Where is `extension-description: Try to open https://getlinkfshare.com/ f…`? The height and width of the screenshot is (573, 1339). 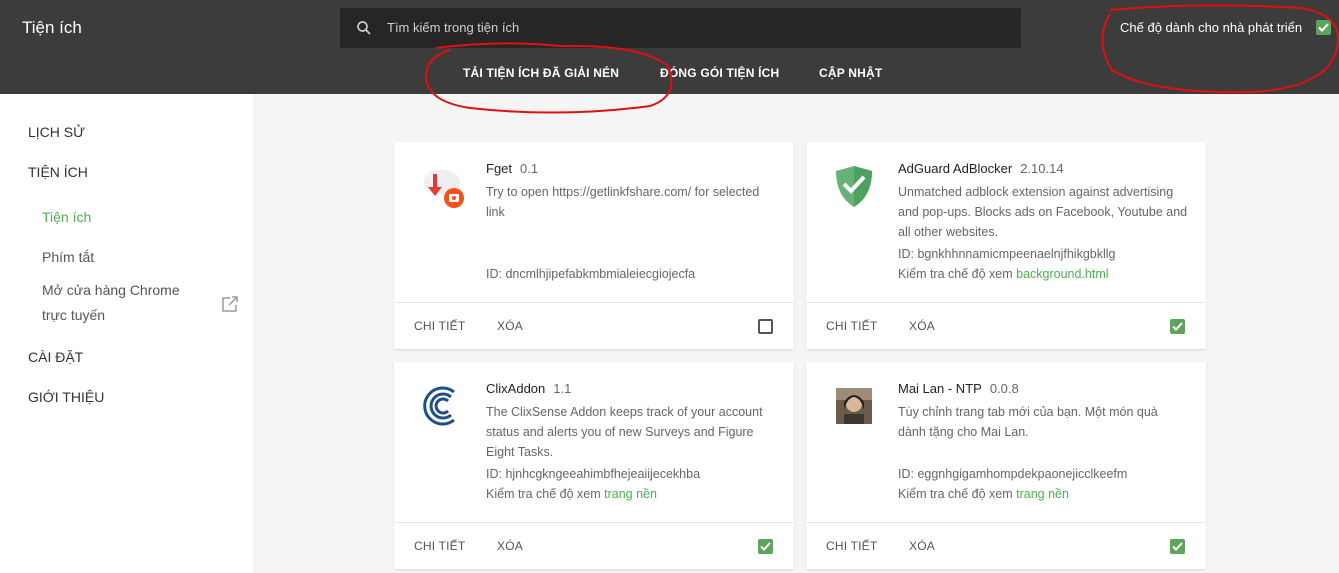
extension-description: Try to open https://getlinkfshare.com/ f… is located at coordinates (623, 202).